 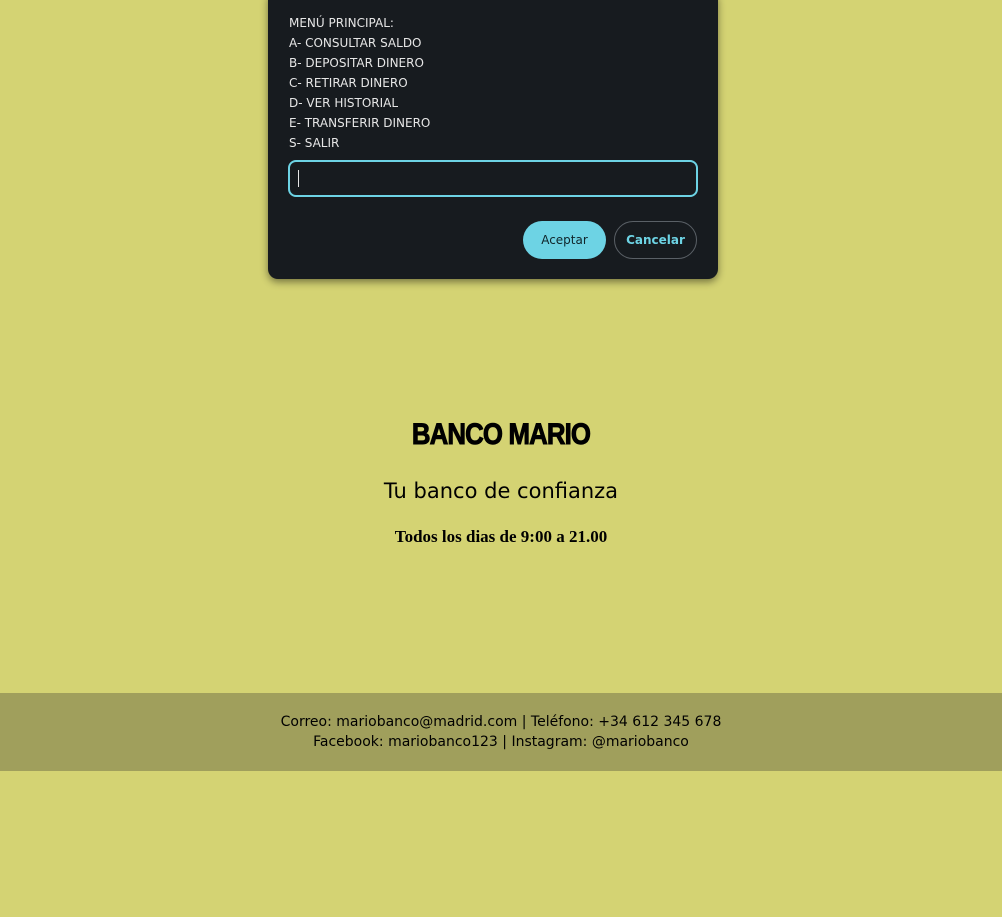 I want to click on menu-option-transferir-dinero: E- TRANSFERIR DINERO, so click(x=360, y=123).